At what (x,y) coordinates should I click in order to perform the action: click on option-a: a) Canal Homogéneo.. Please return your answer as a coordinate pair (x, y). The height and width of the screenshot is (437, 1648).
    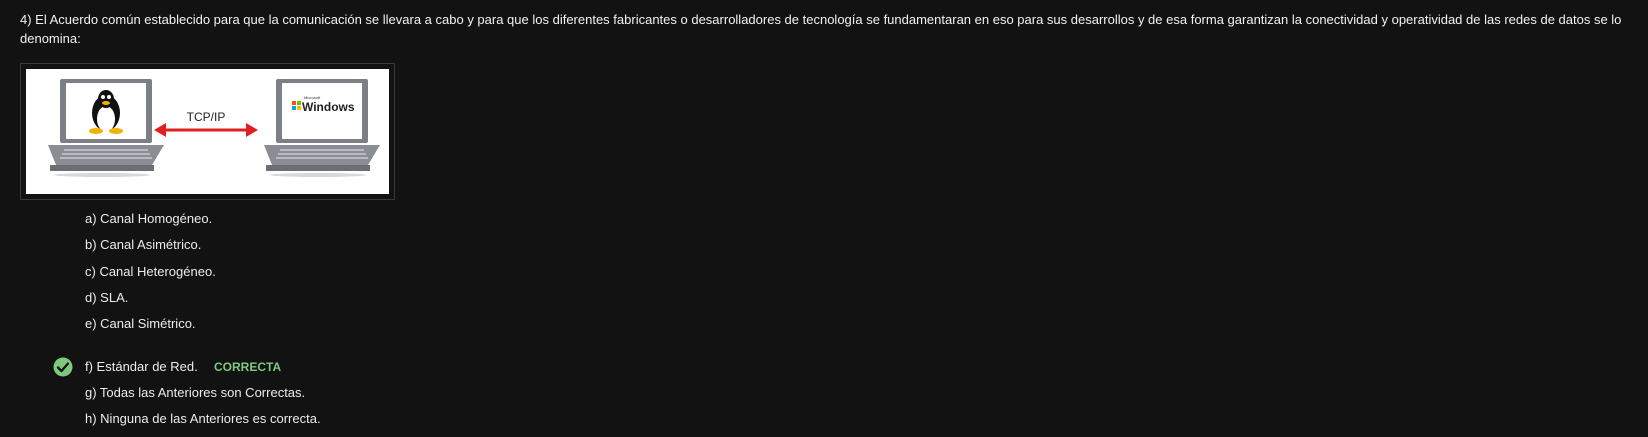
    Looking at the image, I should click on (148, 219).